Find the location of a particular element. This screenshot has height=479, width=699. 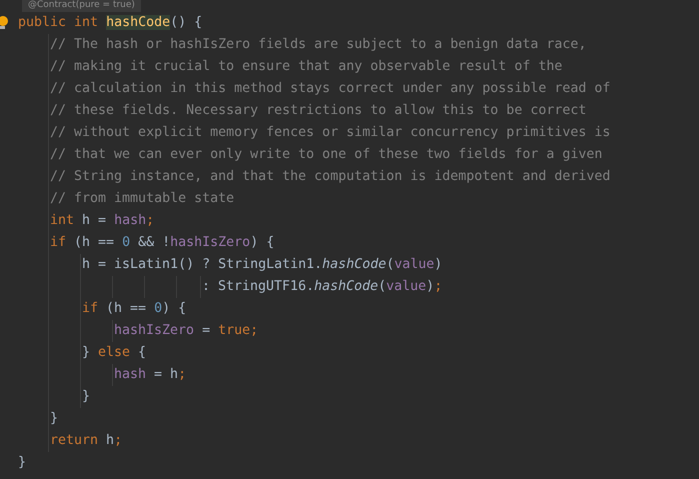

code-line: // String instance, and that the computation is idempotent and derived is located at coordinates (330, 177).